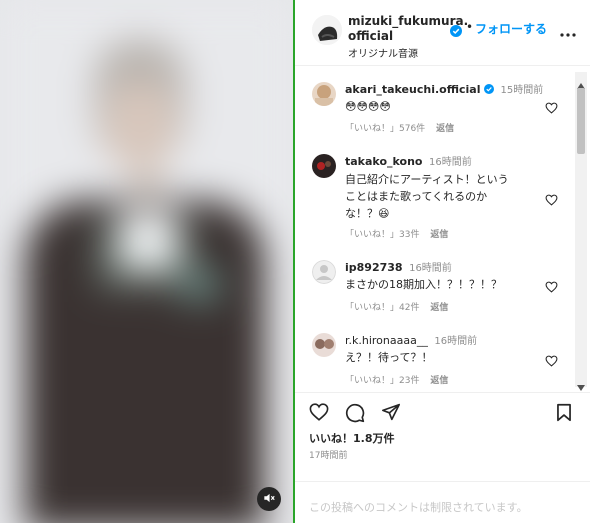 The image size is (590, 523). Describe the element at coordinates (382, 381) in the screenshot. I see `comment-likes: 「いいね！」23件` at that location.